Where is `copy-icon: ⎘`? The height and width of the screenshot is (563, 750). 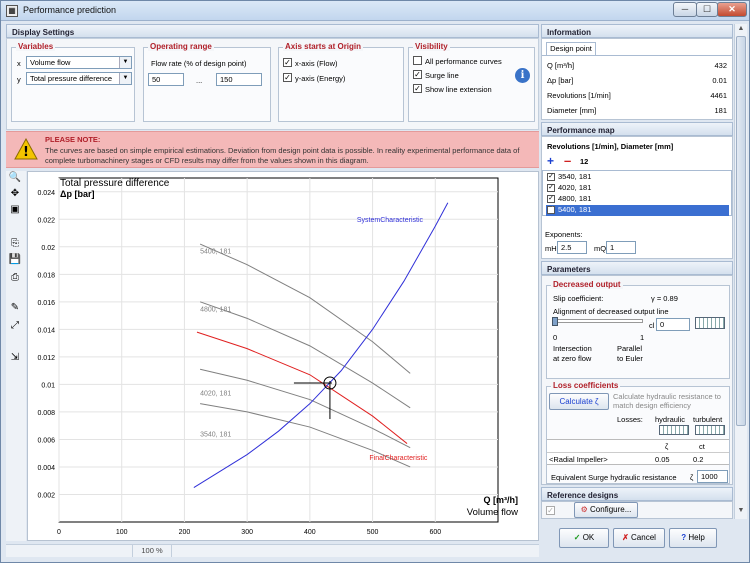 copy-icon: ⎘ is located at coordinates (15, 244).